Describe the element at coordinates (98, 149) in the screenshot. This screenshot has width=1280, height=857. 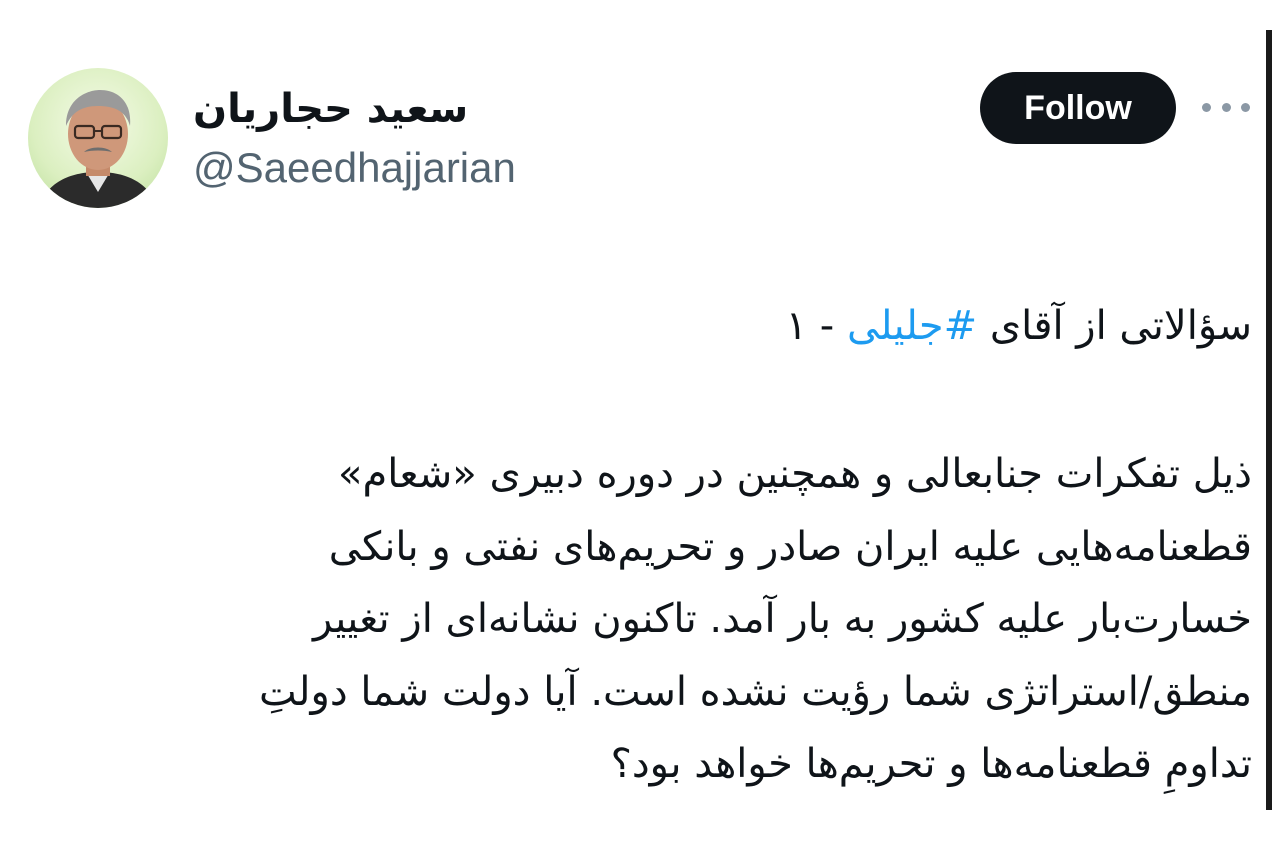
I see `profile-photo-icon` at that location.